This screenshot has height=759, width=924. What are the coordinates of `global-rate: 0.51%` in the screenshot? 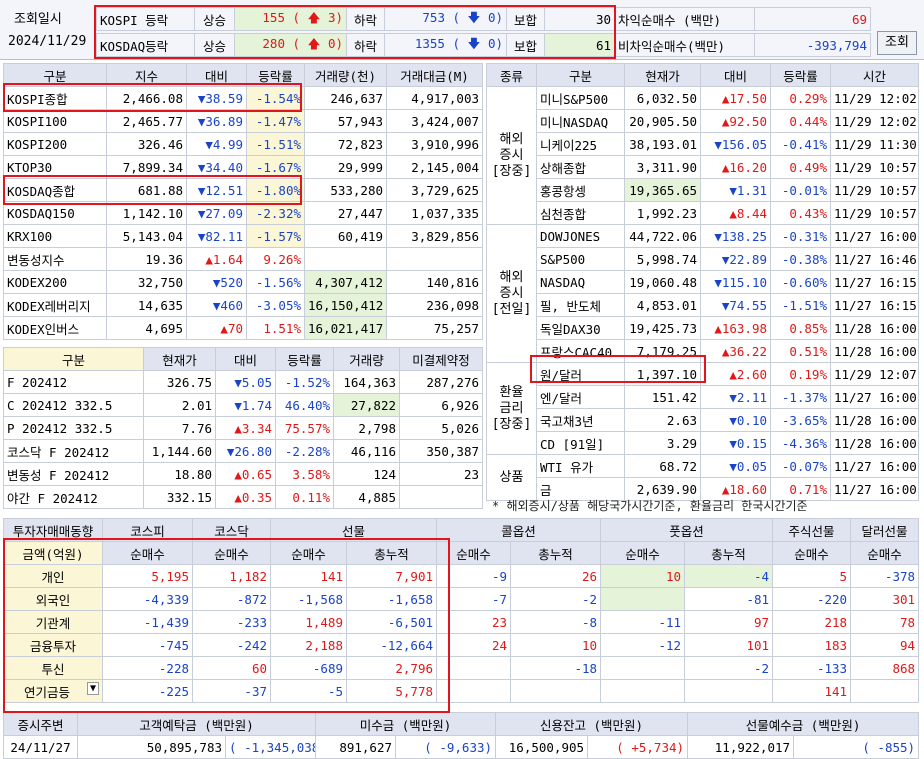 It's located at (800, 351).